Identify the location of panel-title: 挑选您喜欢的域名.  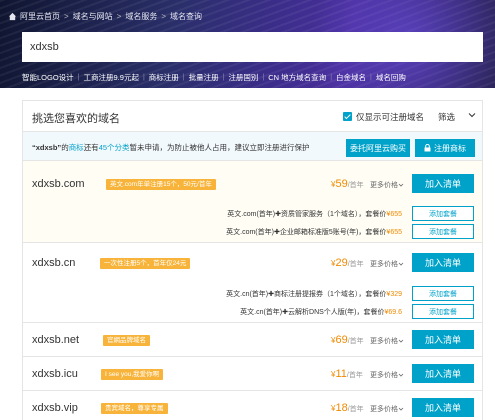
(76, 119).